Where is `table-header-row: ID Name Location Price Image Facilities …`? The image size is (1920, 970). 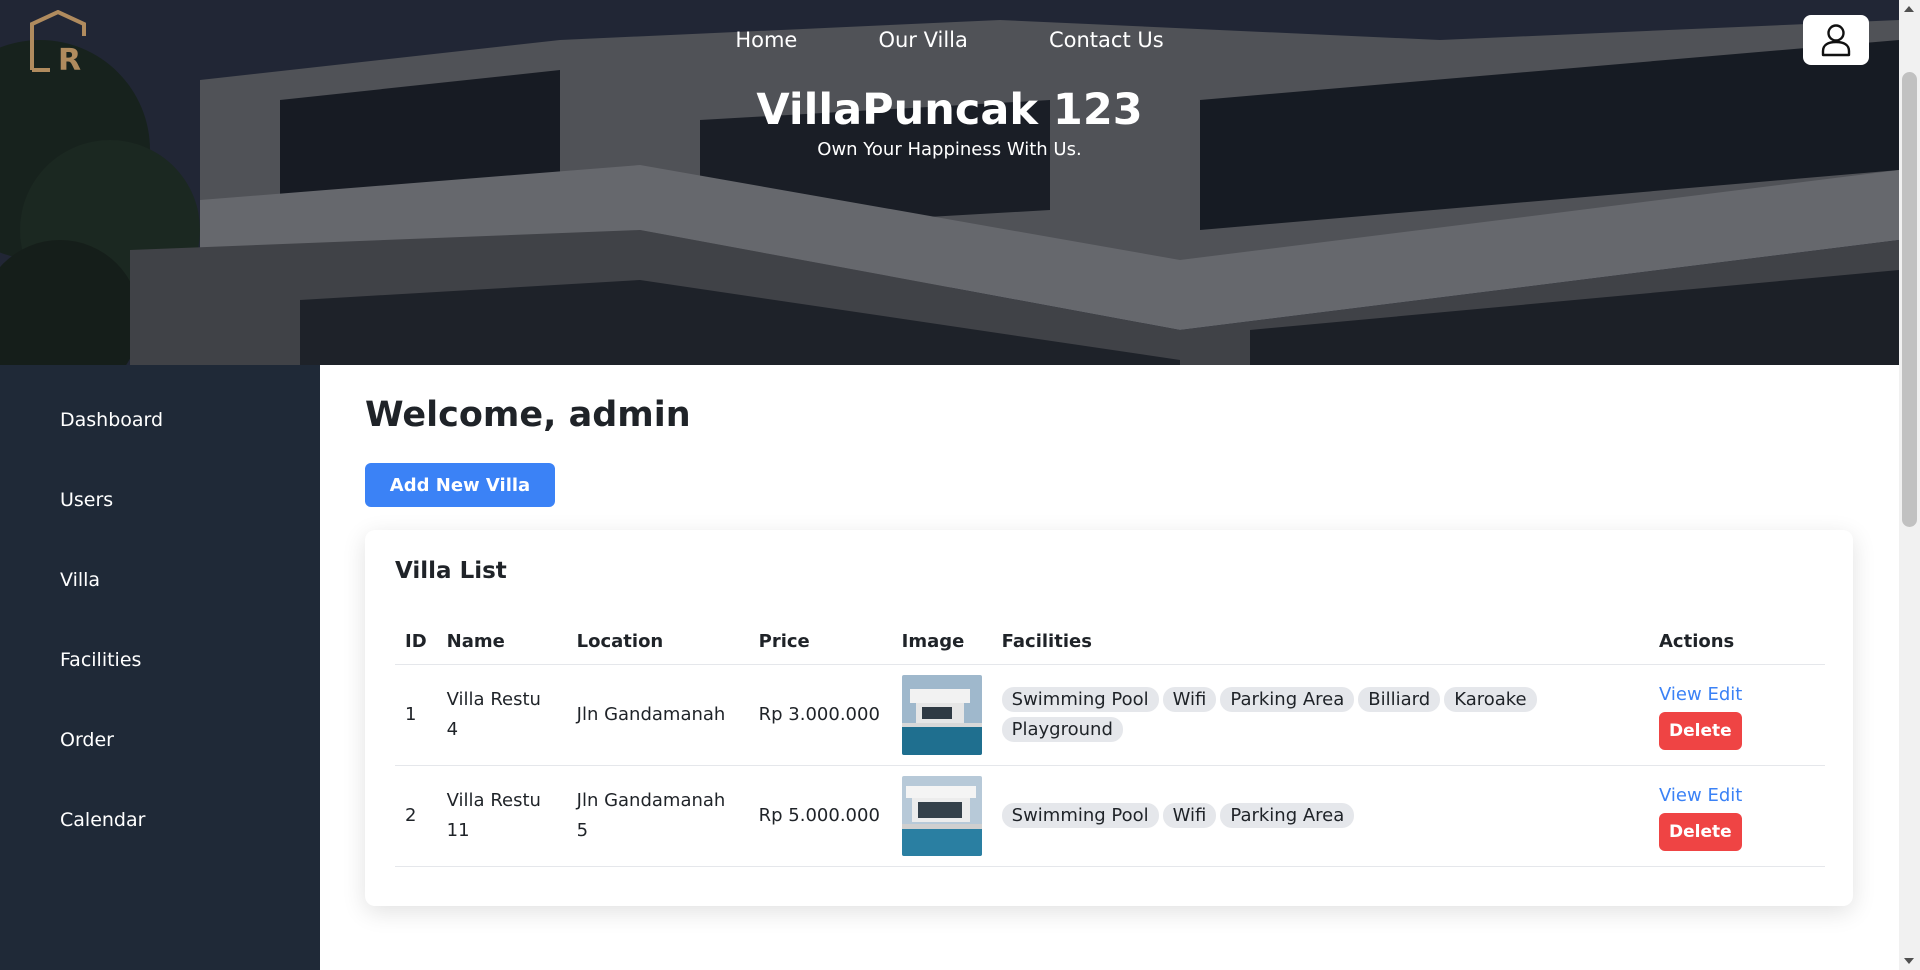 table-header-row: ID Name Location Price Image Facilities … is located at coordinates (1110, 641).